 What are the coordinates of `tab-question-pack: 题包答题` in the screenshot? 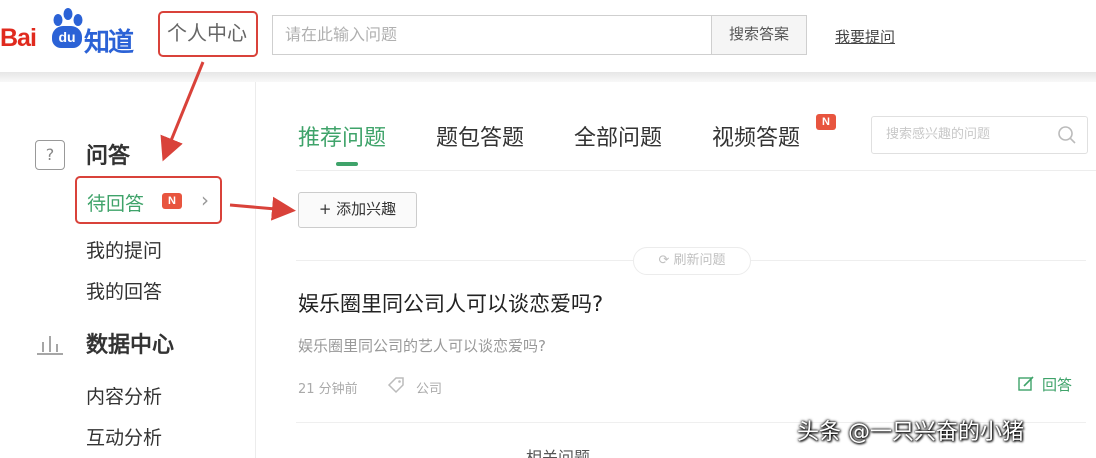 It's located at (480, 136).